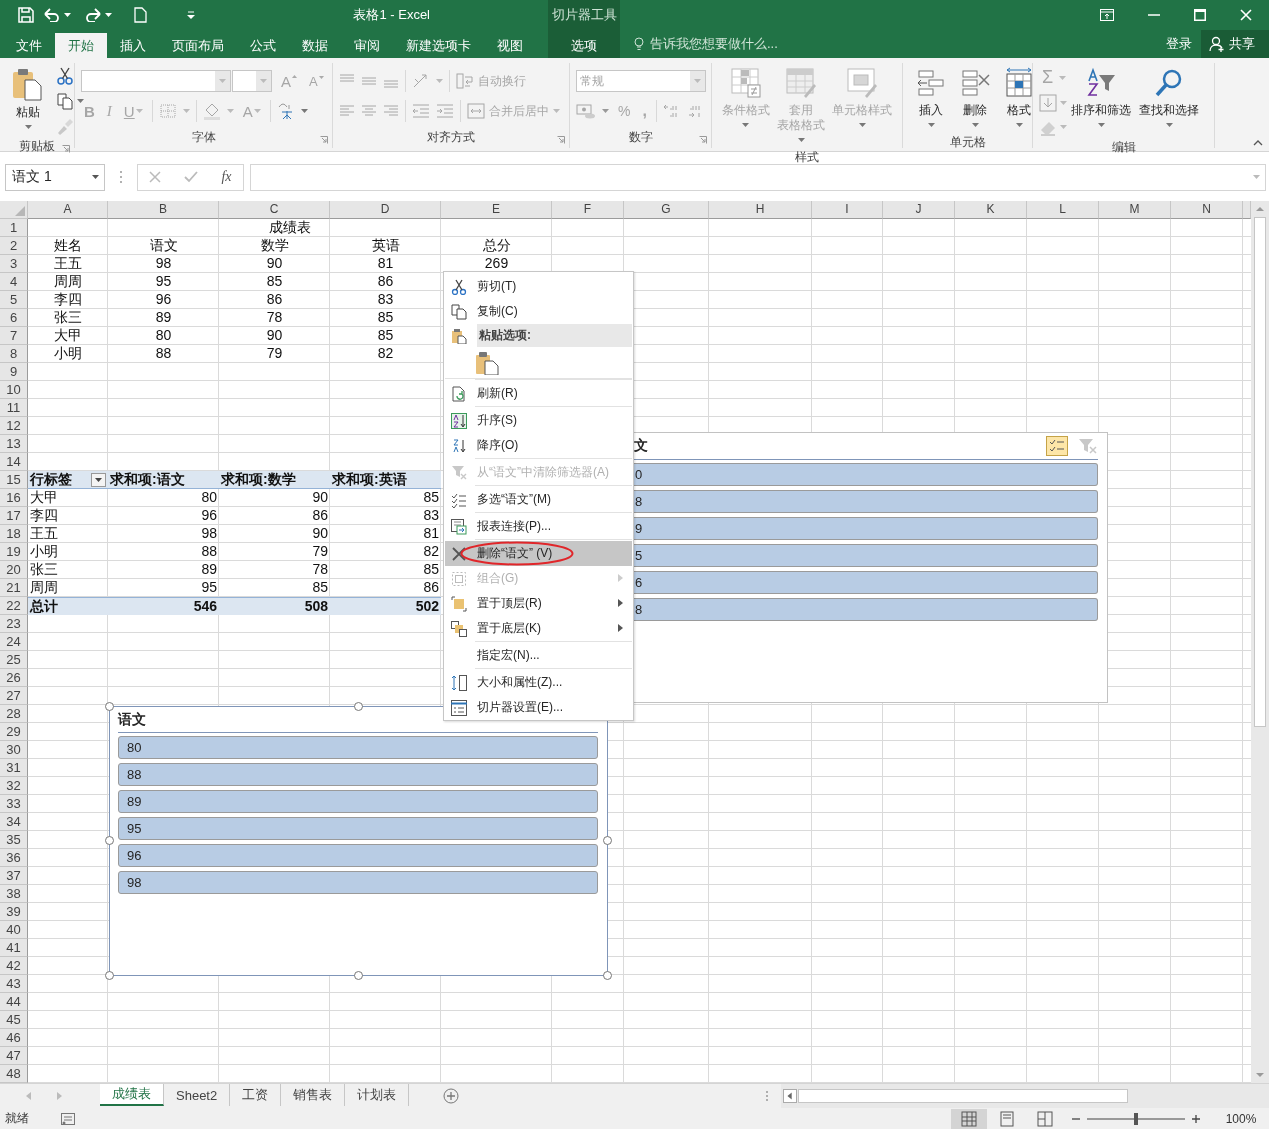  I want to click on select-all-icon, so click(20, 211).